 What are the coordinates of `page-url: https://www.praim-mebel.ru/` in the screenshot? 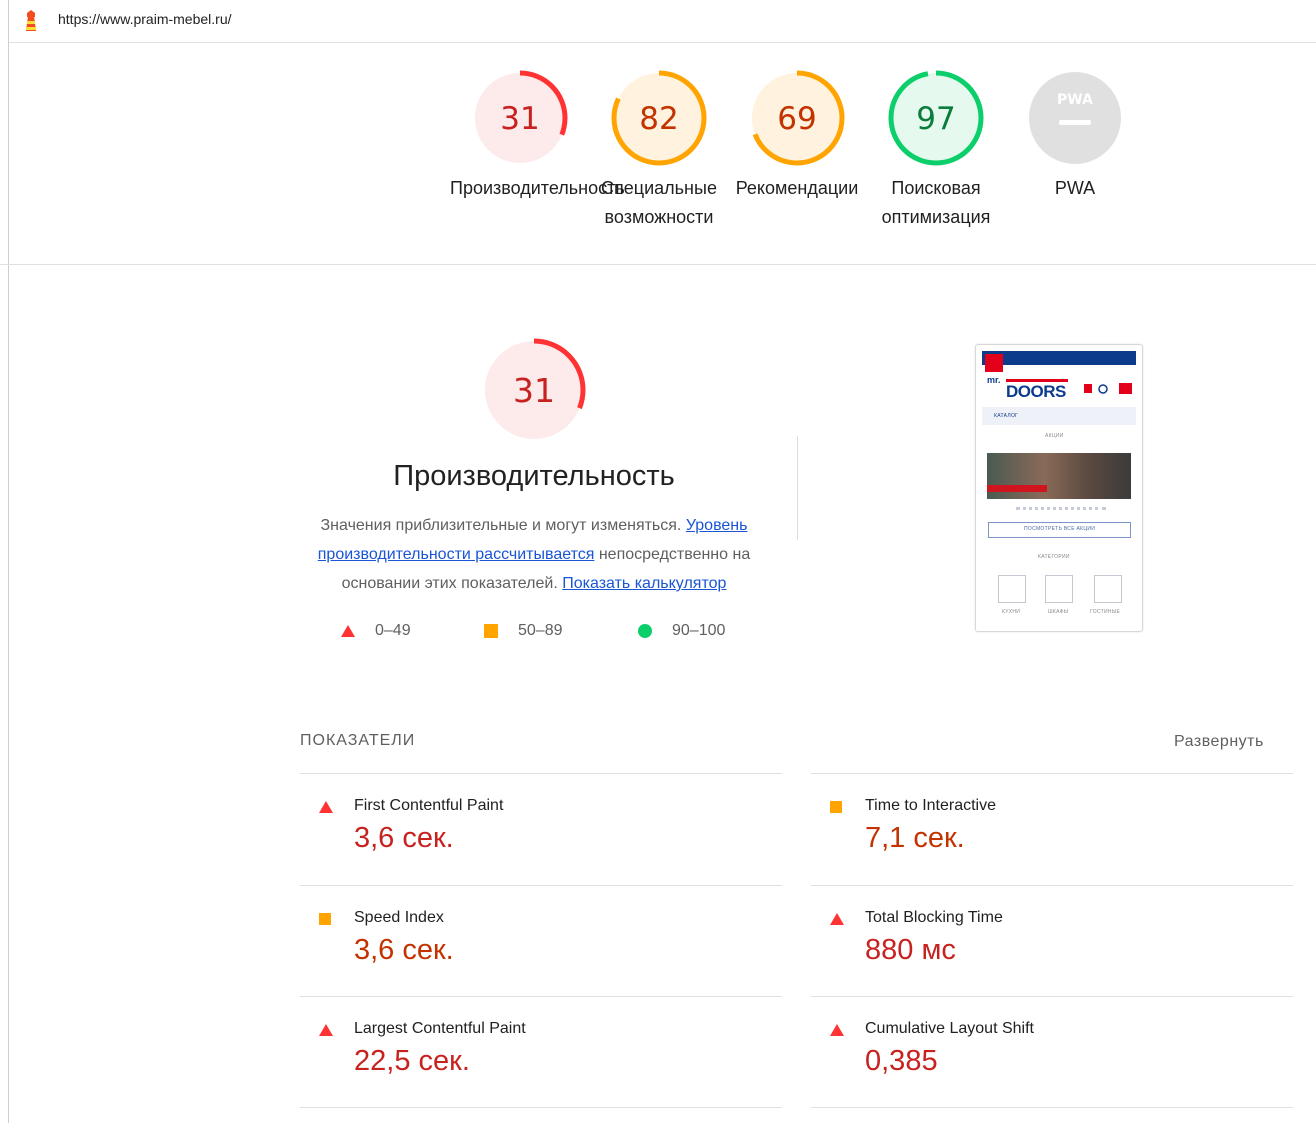 It's located at (145, 19).